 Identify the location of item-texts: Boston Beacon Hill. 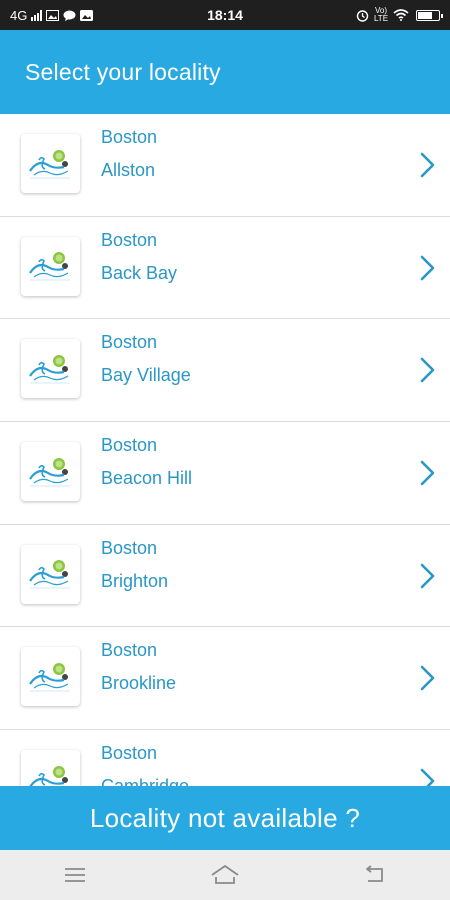
(146, 461).